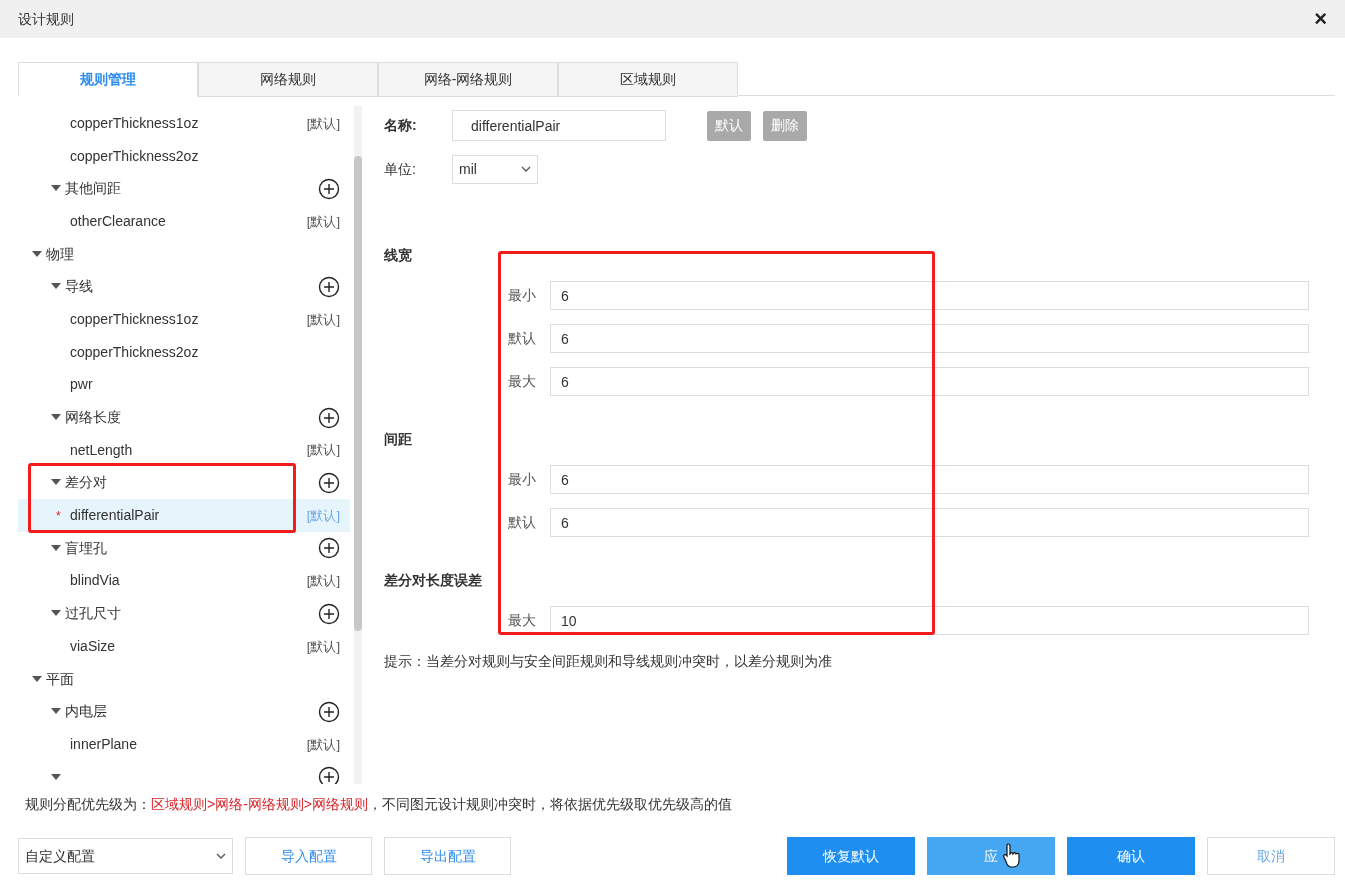  I want to click on config-select: 自定义配置, so click(125, 856).